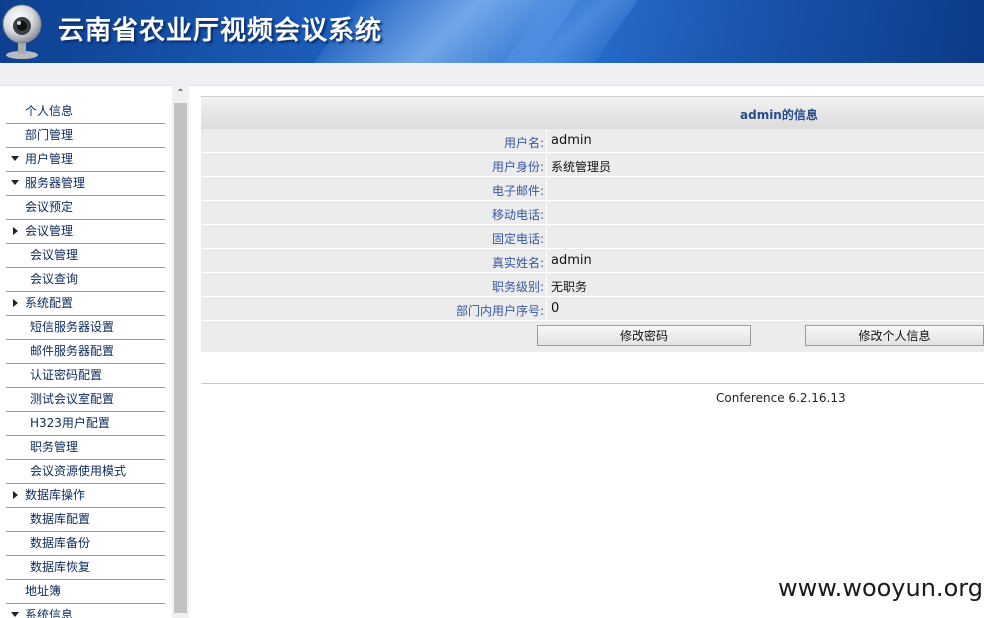  I want to click on sidebar-item-label: 认证密码配置, so click(66, 375).